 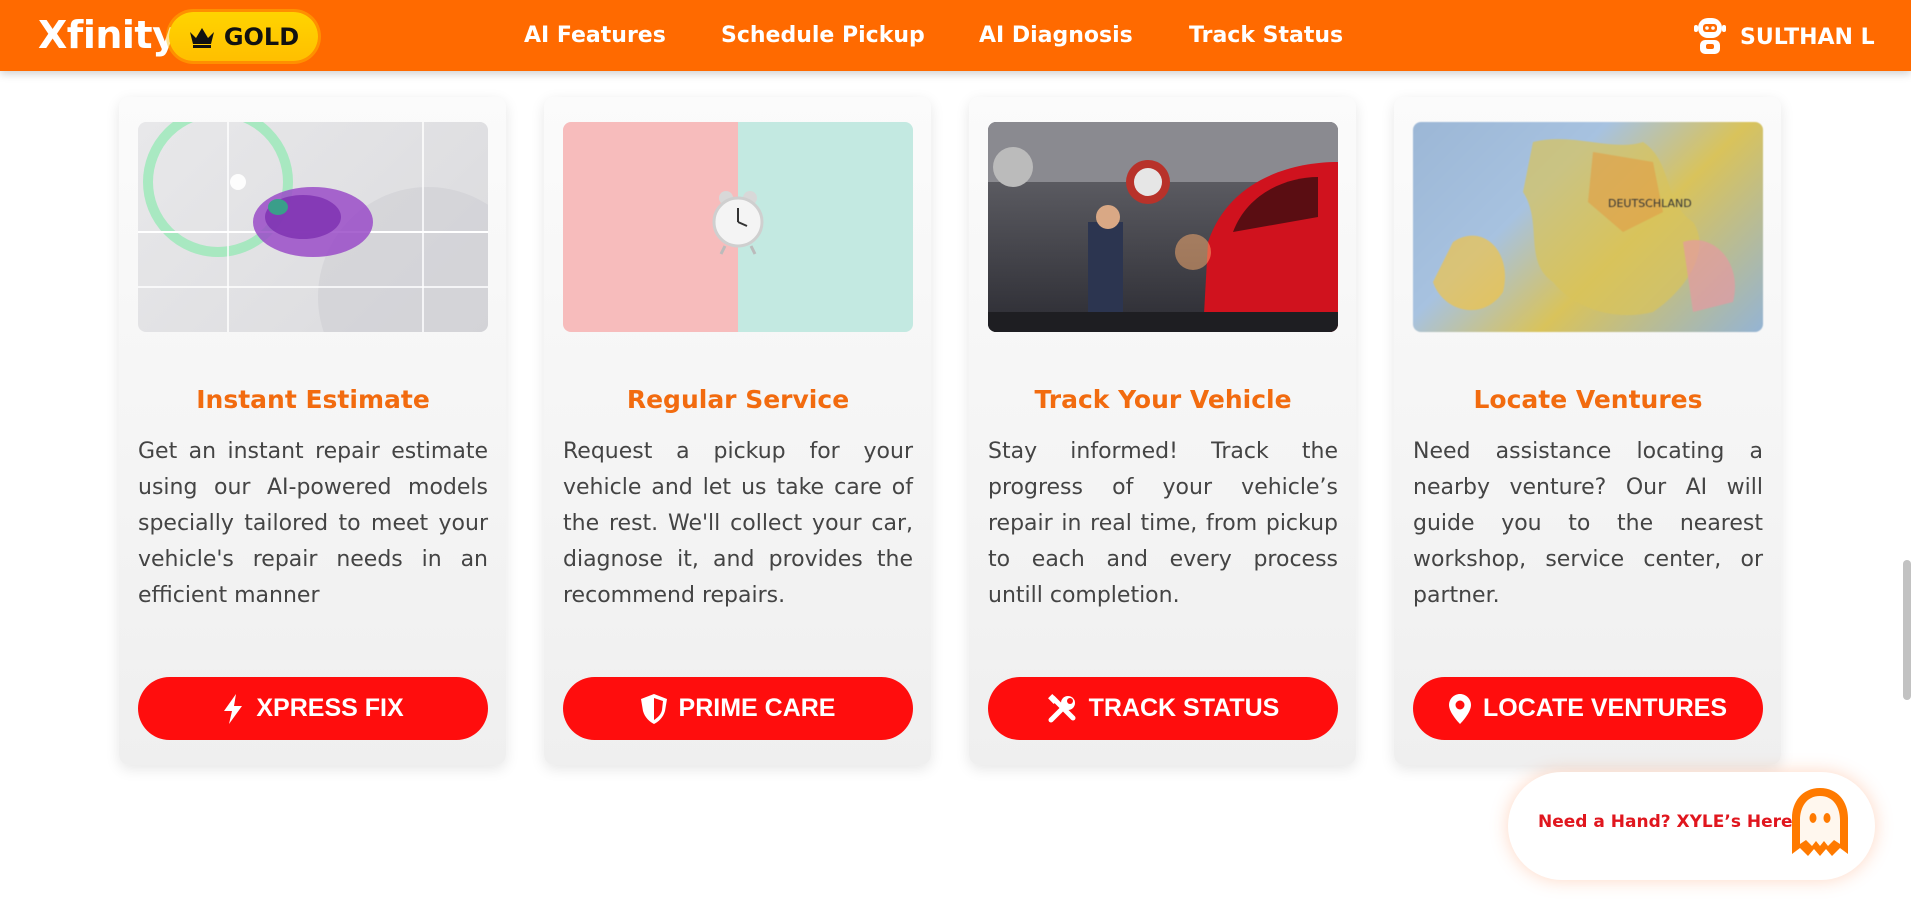 What do you see at coordinates (1820, 826) in the screenshot?
I see `ghost-icon` at bounding box center [1820, 826].